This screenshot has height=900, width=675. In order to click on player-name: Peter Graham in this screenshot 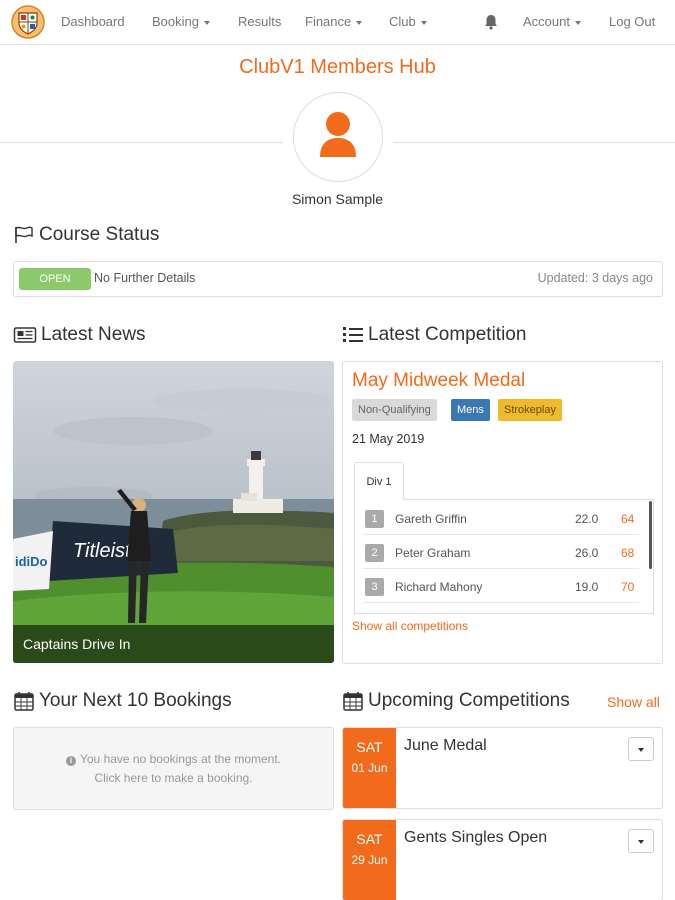, I will do `click(433, 553)`.